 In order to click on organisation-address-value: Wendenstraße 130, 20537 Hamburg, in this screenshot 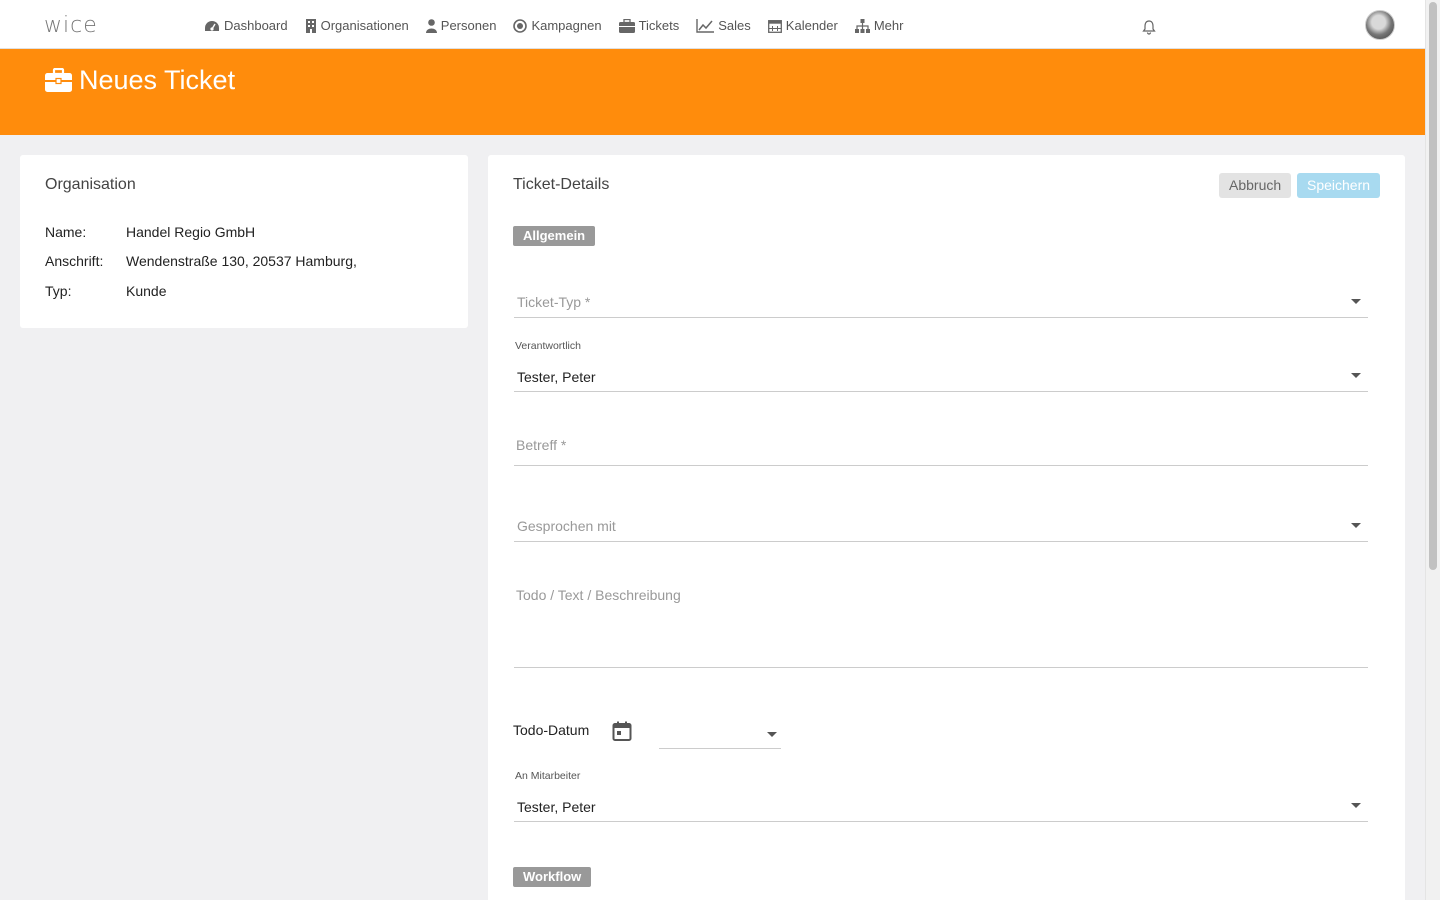, I will do `click(241, 261)`.